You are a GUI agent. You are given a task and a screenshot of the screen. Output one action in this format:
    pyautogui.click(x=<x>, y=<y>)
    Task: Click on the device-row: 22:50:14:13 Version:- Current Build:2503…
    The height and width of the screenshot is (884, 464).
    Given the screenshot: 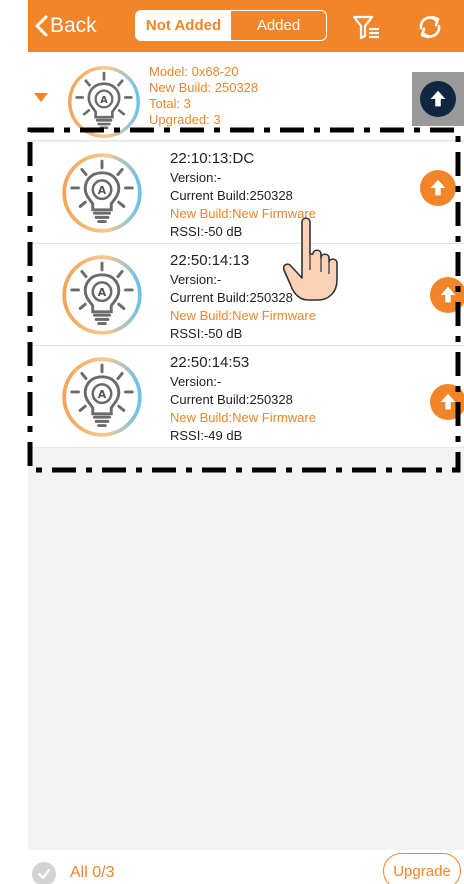 What is the action you would take?
    pyautogui.click(x=246, y=295)
    